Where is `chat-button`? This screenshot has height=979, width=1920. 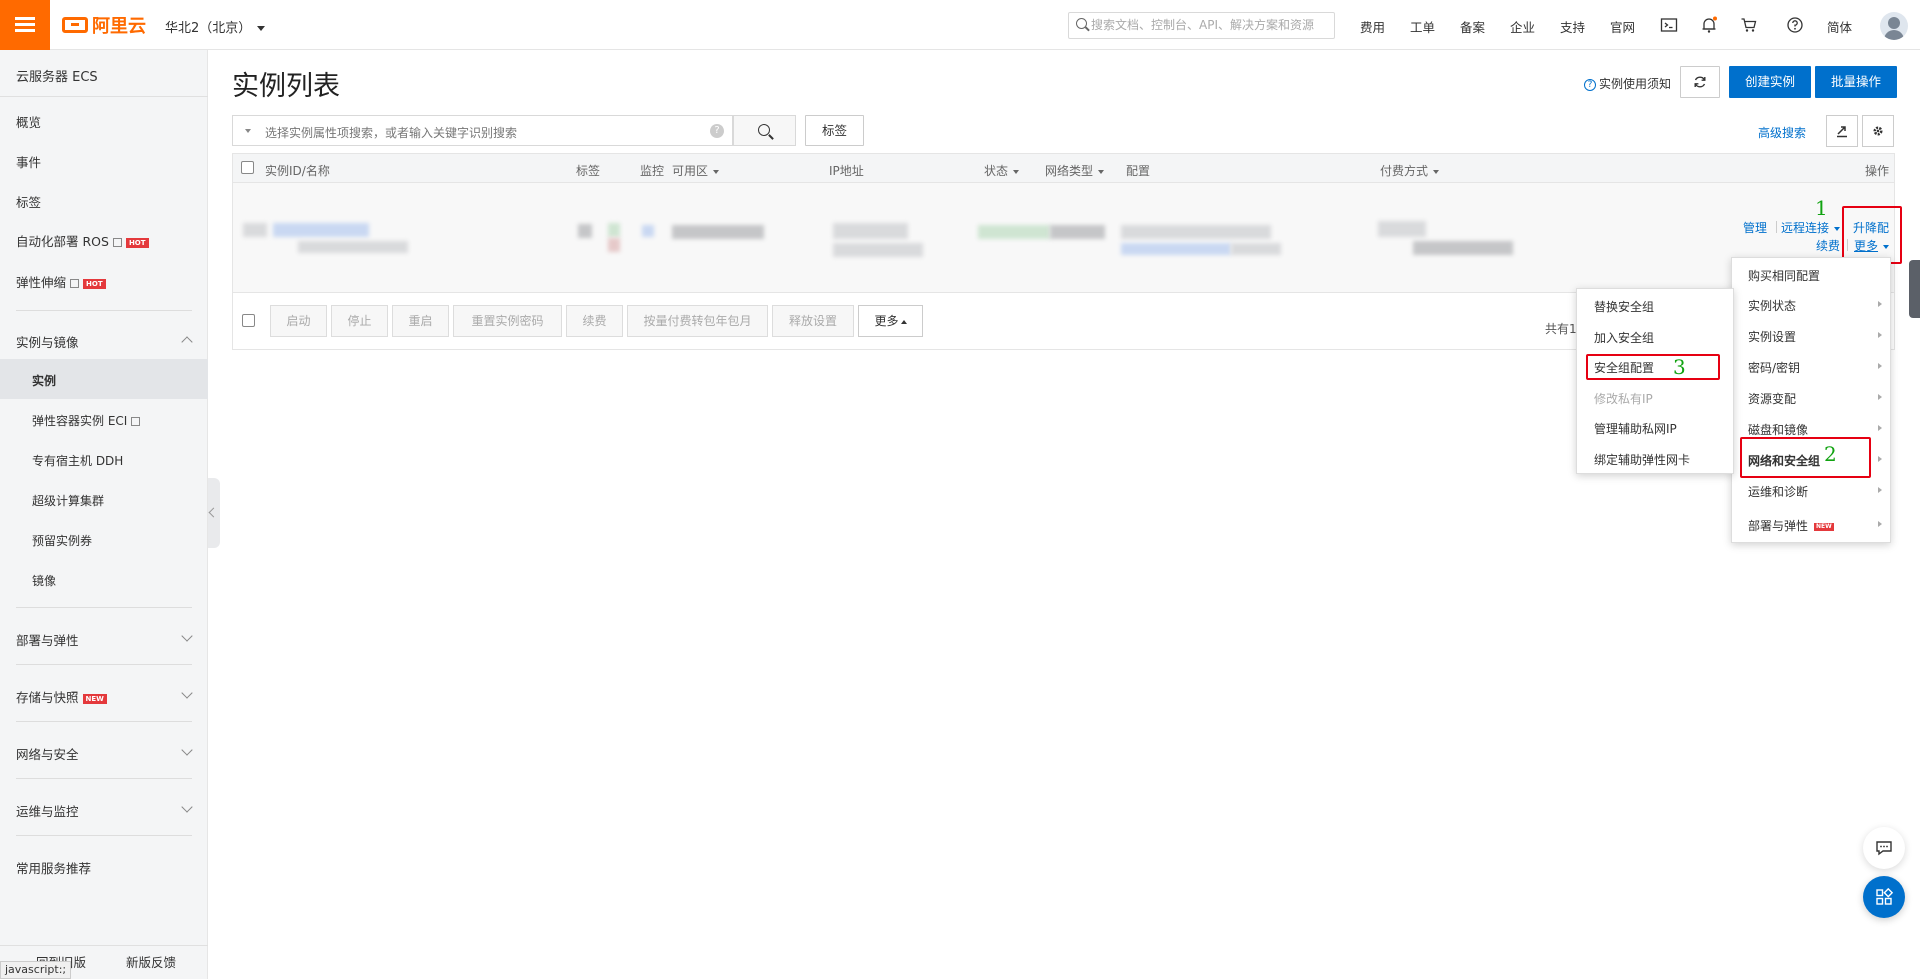 chat-button is located at coordinates (1884, 848).